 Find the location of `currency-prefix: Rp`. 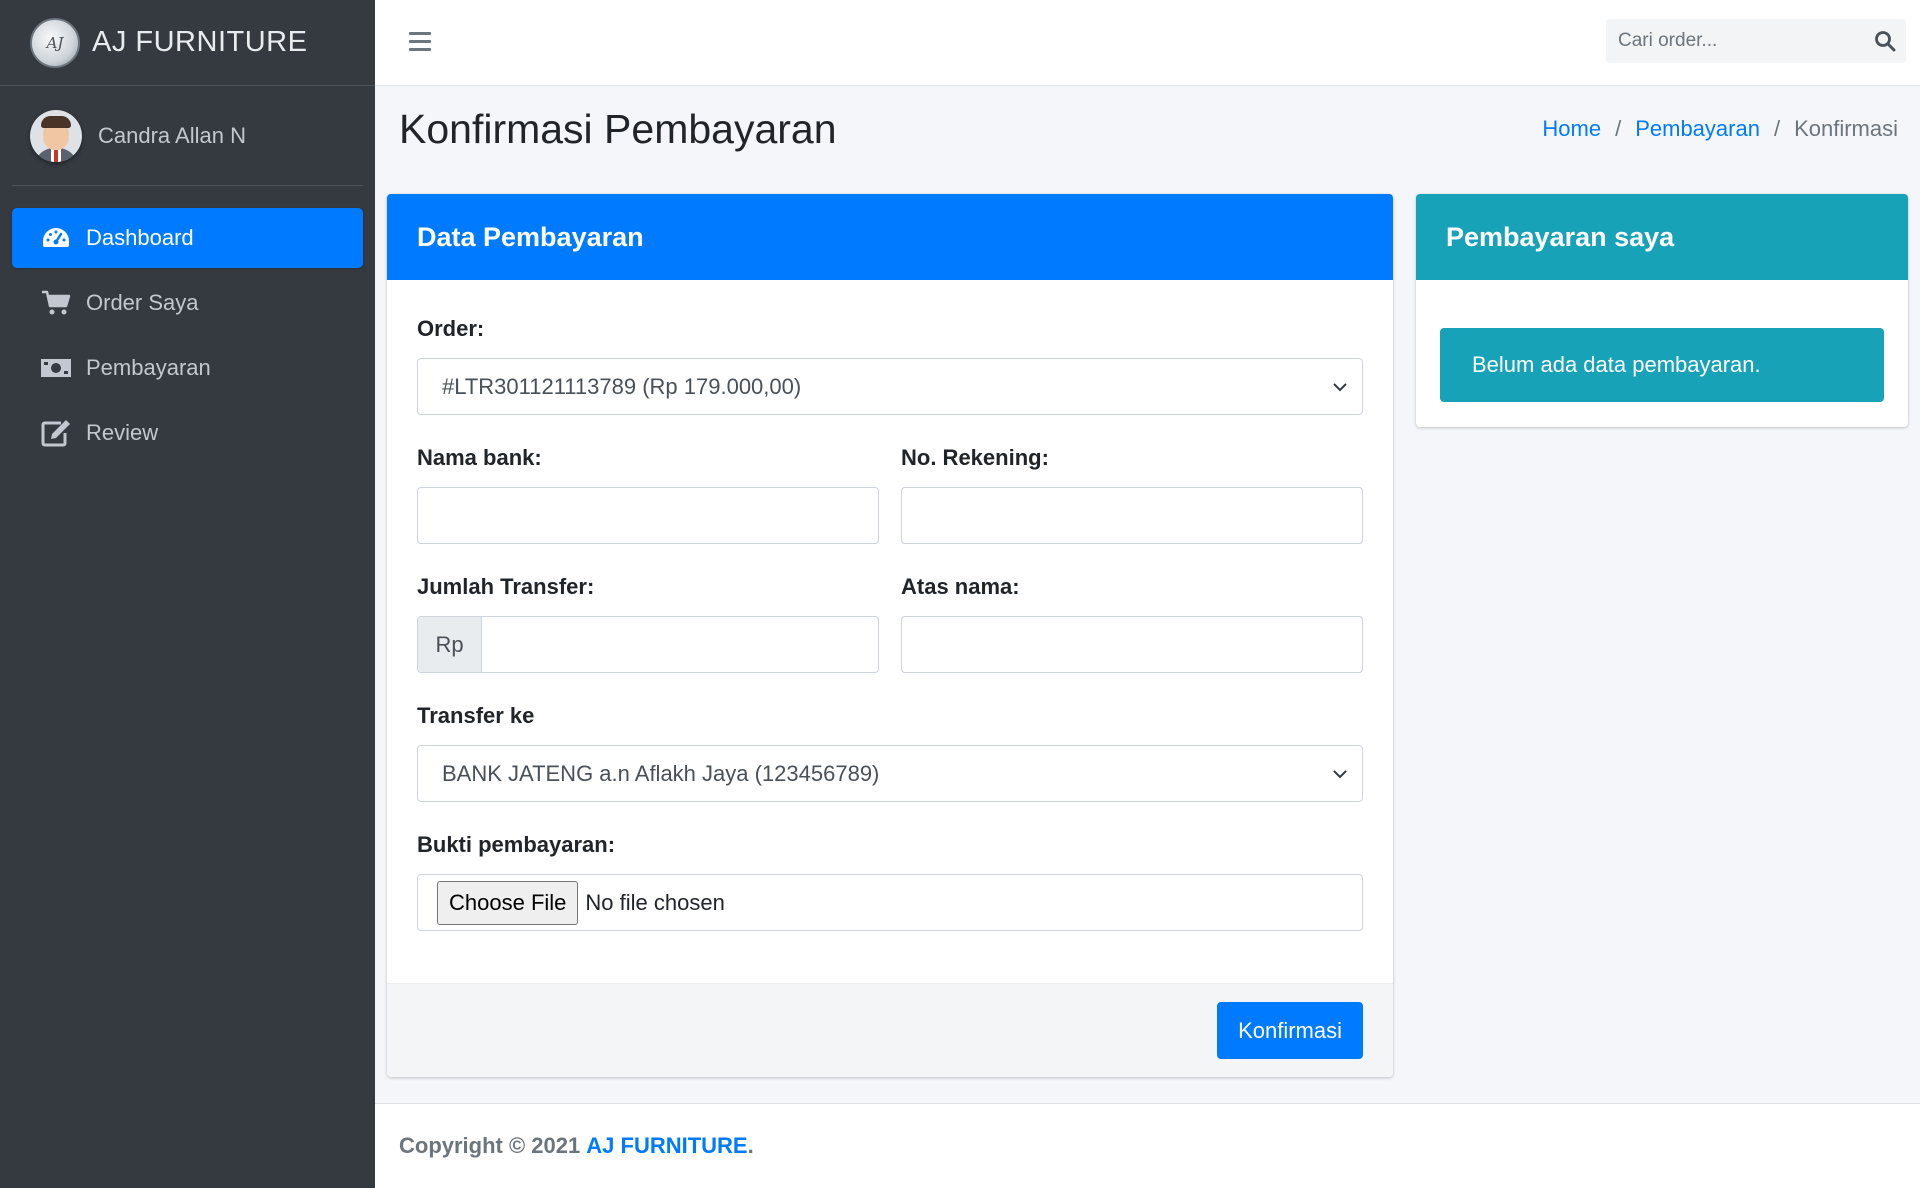

currency-prefix: Rp is located at coordinates (450, 644).